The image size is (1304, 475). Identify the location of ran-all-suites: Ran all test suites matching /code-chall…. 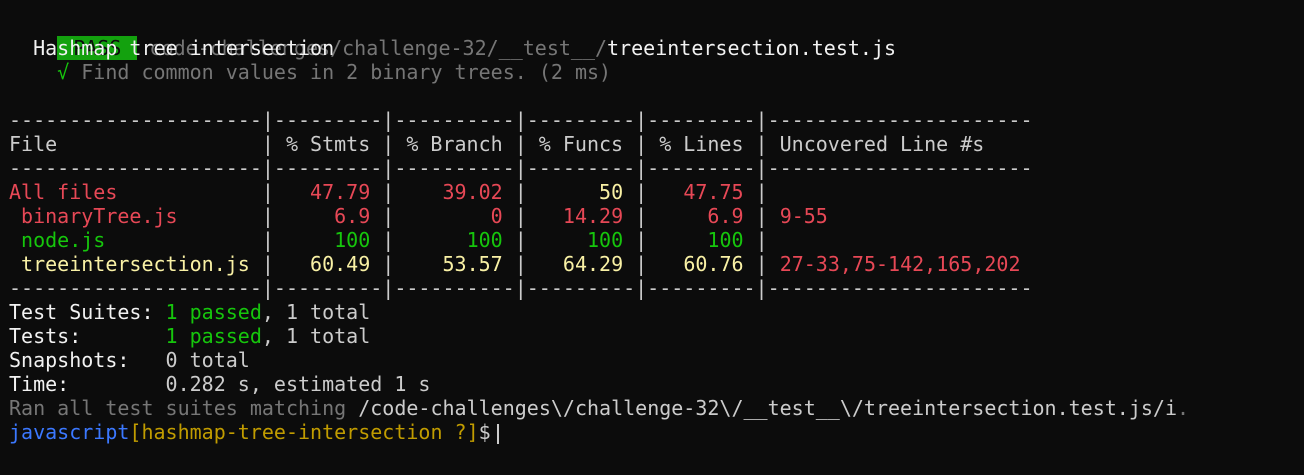
(599, 408).